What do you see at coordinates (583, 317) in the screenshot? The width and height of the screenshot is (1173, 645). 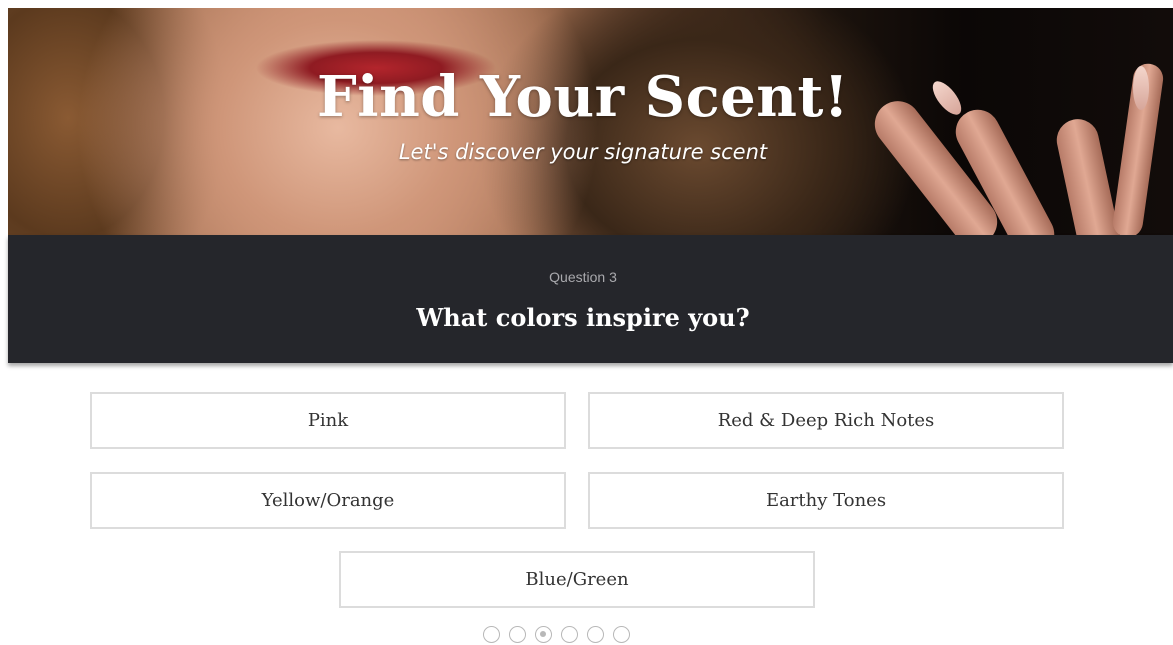 I see `question-text: What colors inspire you?` at bounding box center [583, 317].